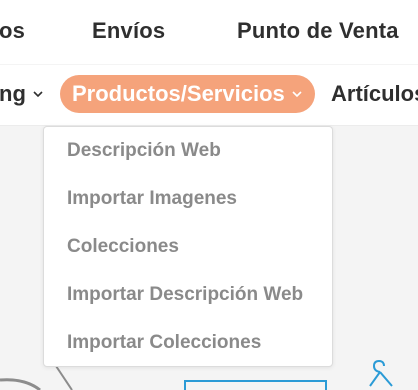  Describe the element at coordinates (64, 377) in the screenshot. I see `decorative-line` at that location.